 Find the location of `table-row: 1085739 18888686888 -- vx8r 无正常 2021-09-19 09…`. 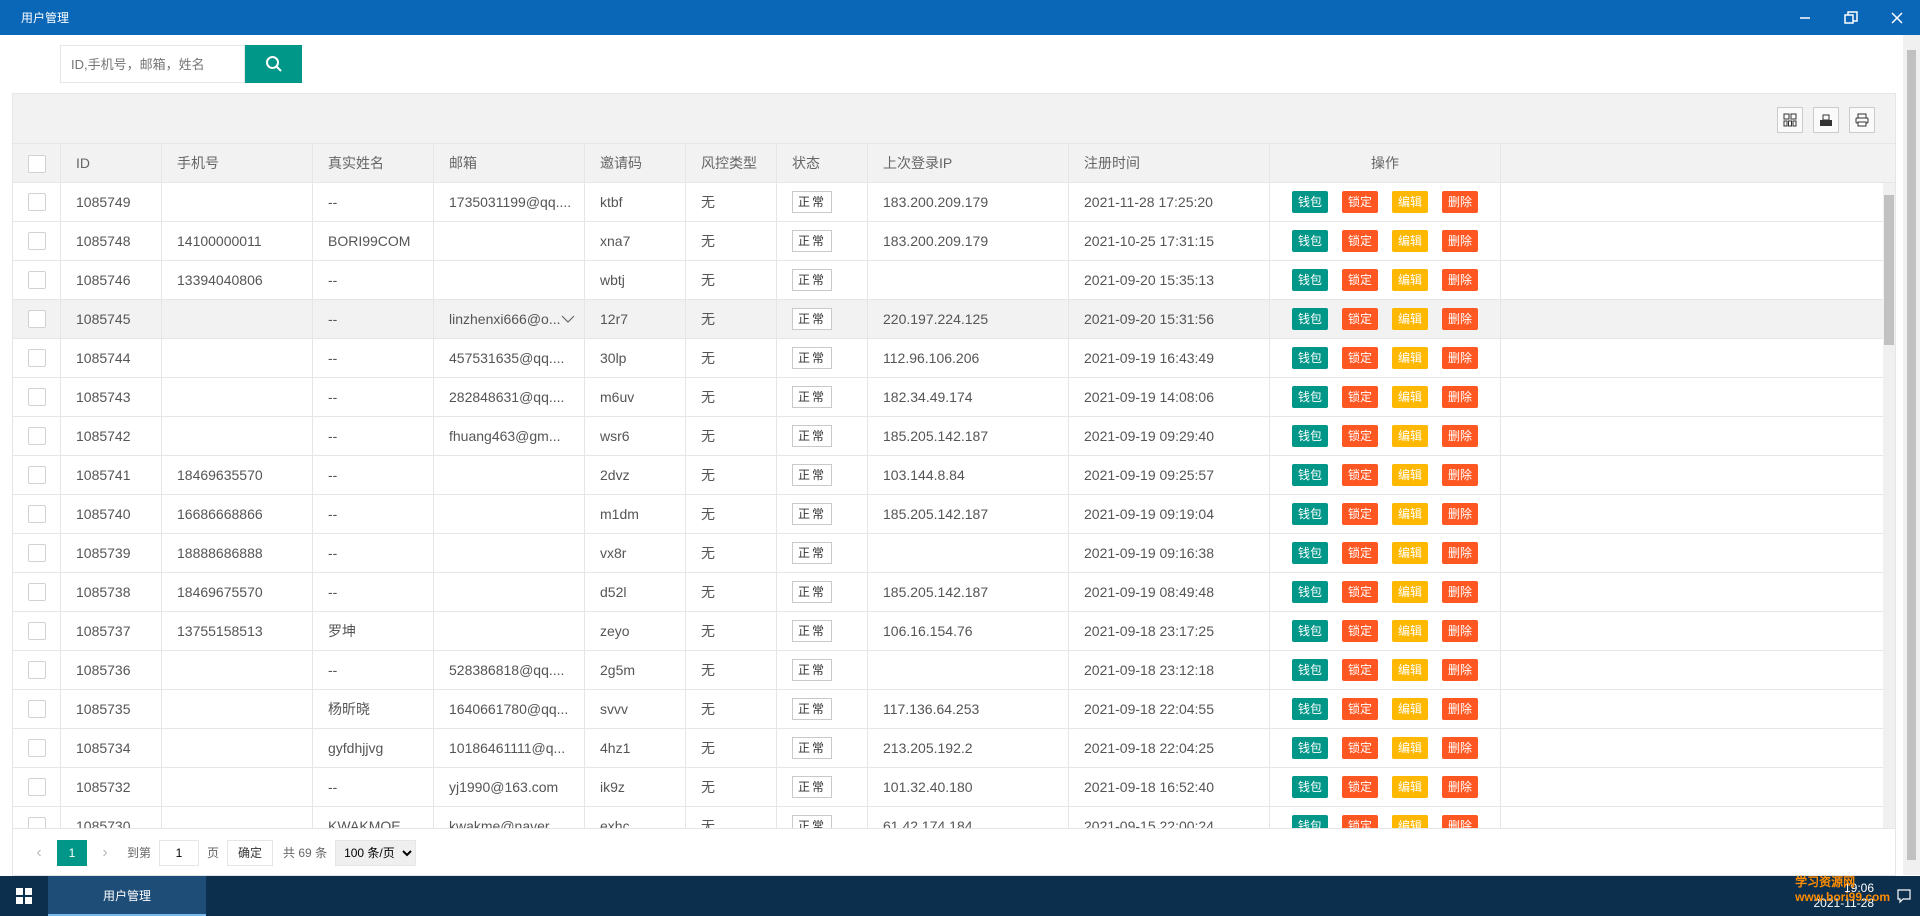

table-row: 1085739 18888686888 -- vx8r 无正常 2021-09-19 09… is located at coordinates (948, 553).